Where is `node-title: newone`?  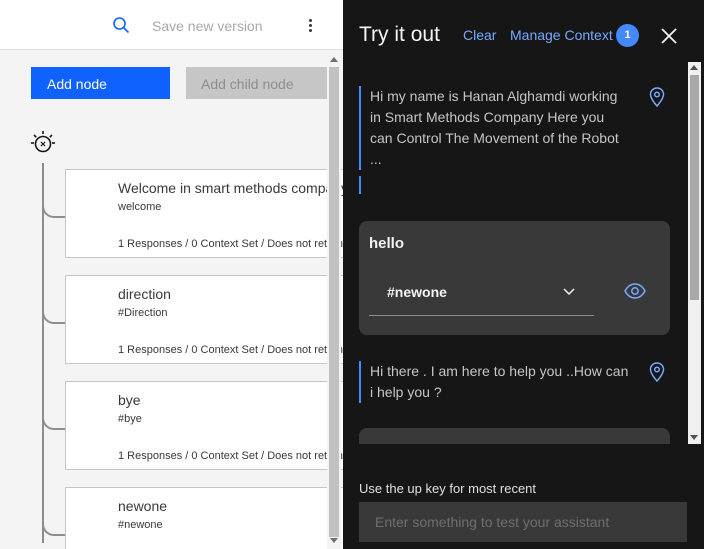
node-title: newone is located at coordinates (143, 506).